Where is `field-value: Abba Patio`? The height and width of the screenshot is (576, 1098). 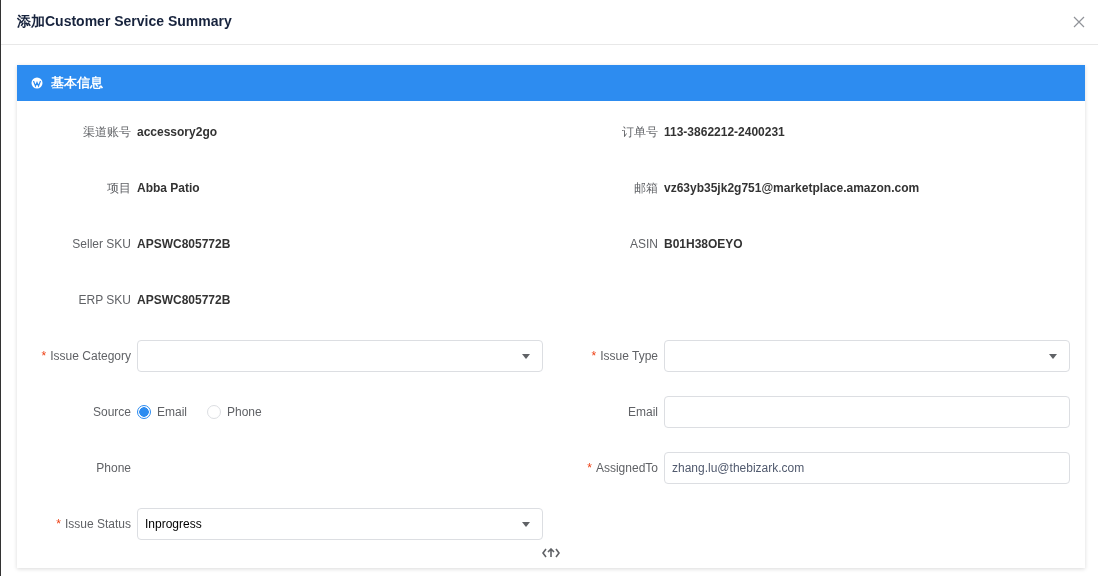
field-value: Abba Patio is located at coordinates (168, 188).